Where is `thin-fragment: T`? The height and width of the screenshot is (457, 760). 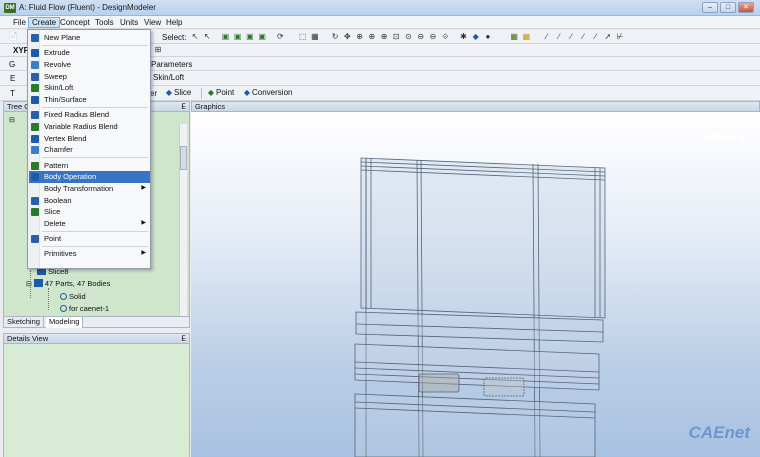
thin-fragment: T is located at coordinates (12, 93).